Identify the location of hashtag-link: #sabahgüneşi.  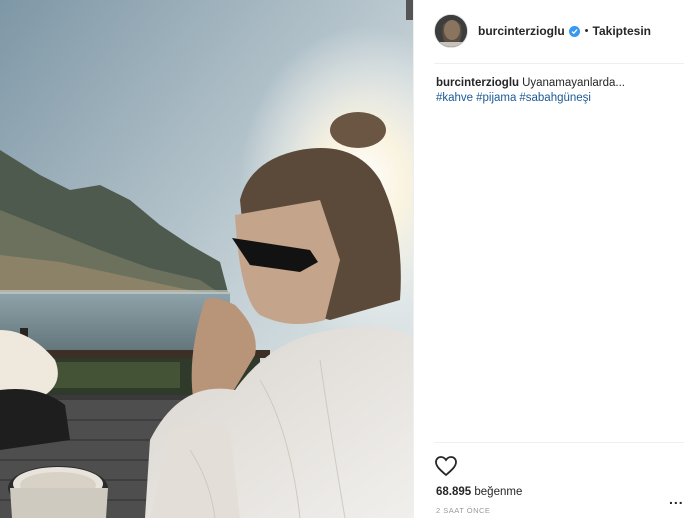
(555, 98).